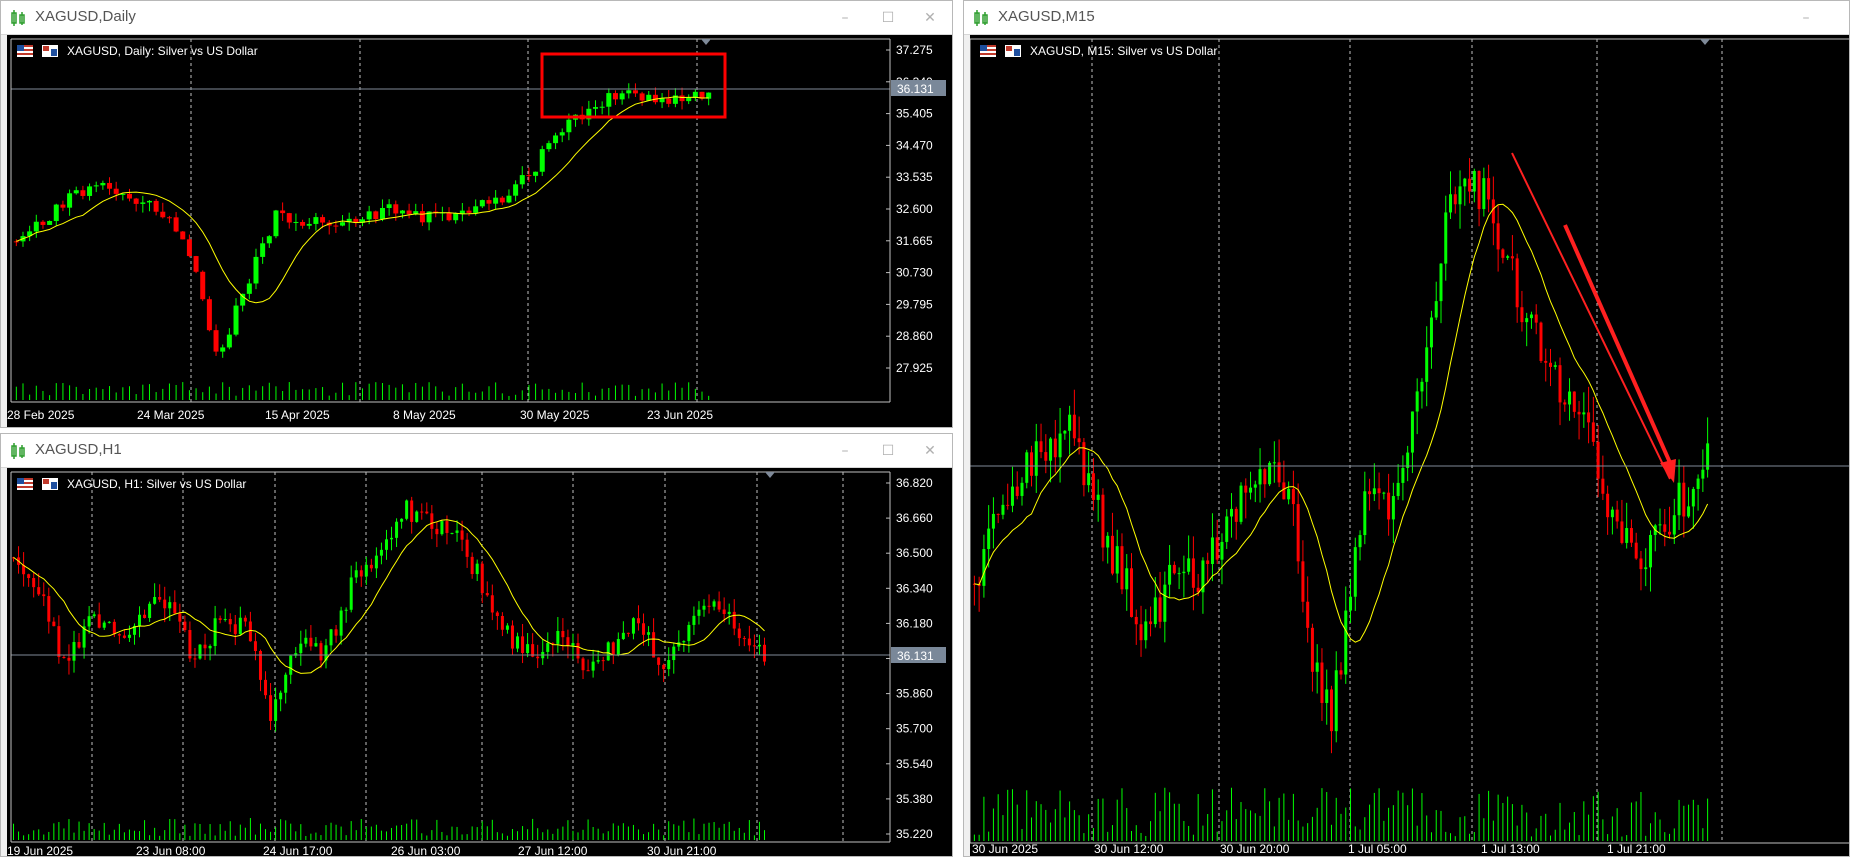 This screenshot has height=857, width=1850. What do you see at coordinates (914, 588) in the screenshot?
I see `y-tick-label: 36.340` at bounding box center [914, 588].